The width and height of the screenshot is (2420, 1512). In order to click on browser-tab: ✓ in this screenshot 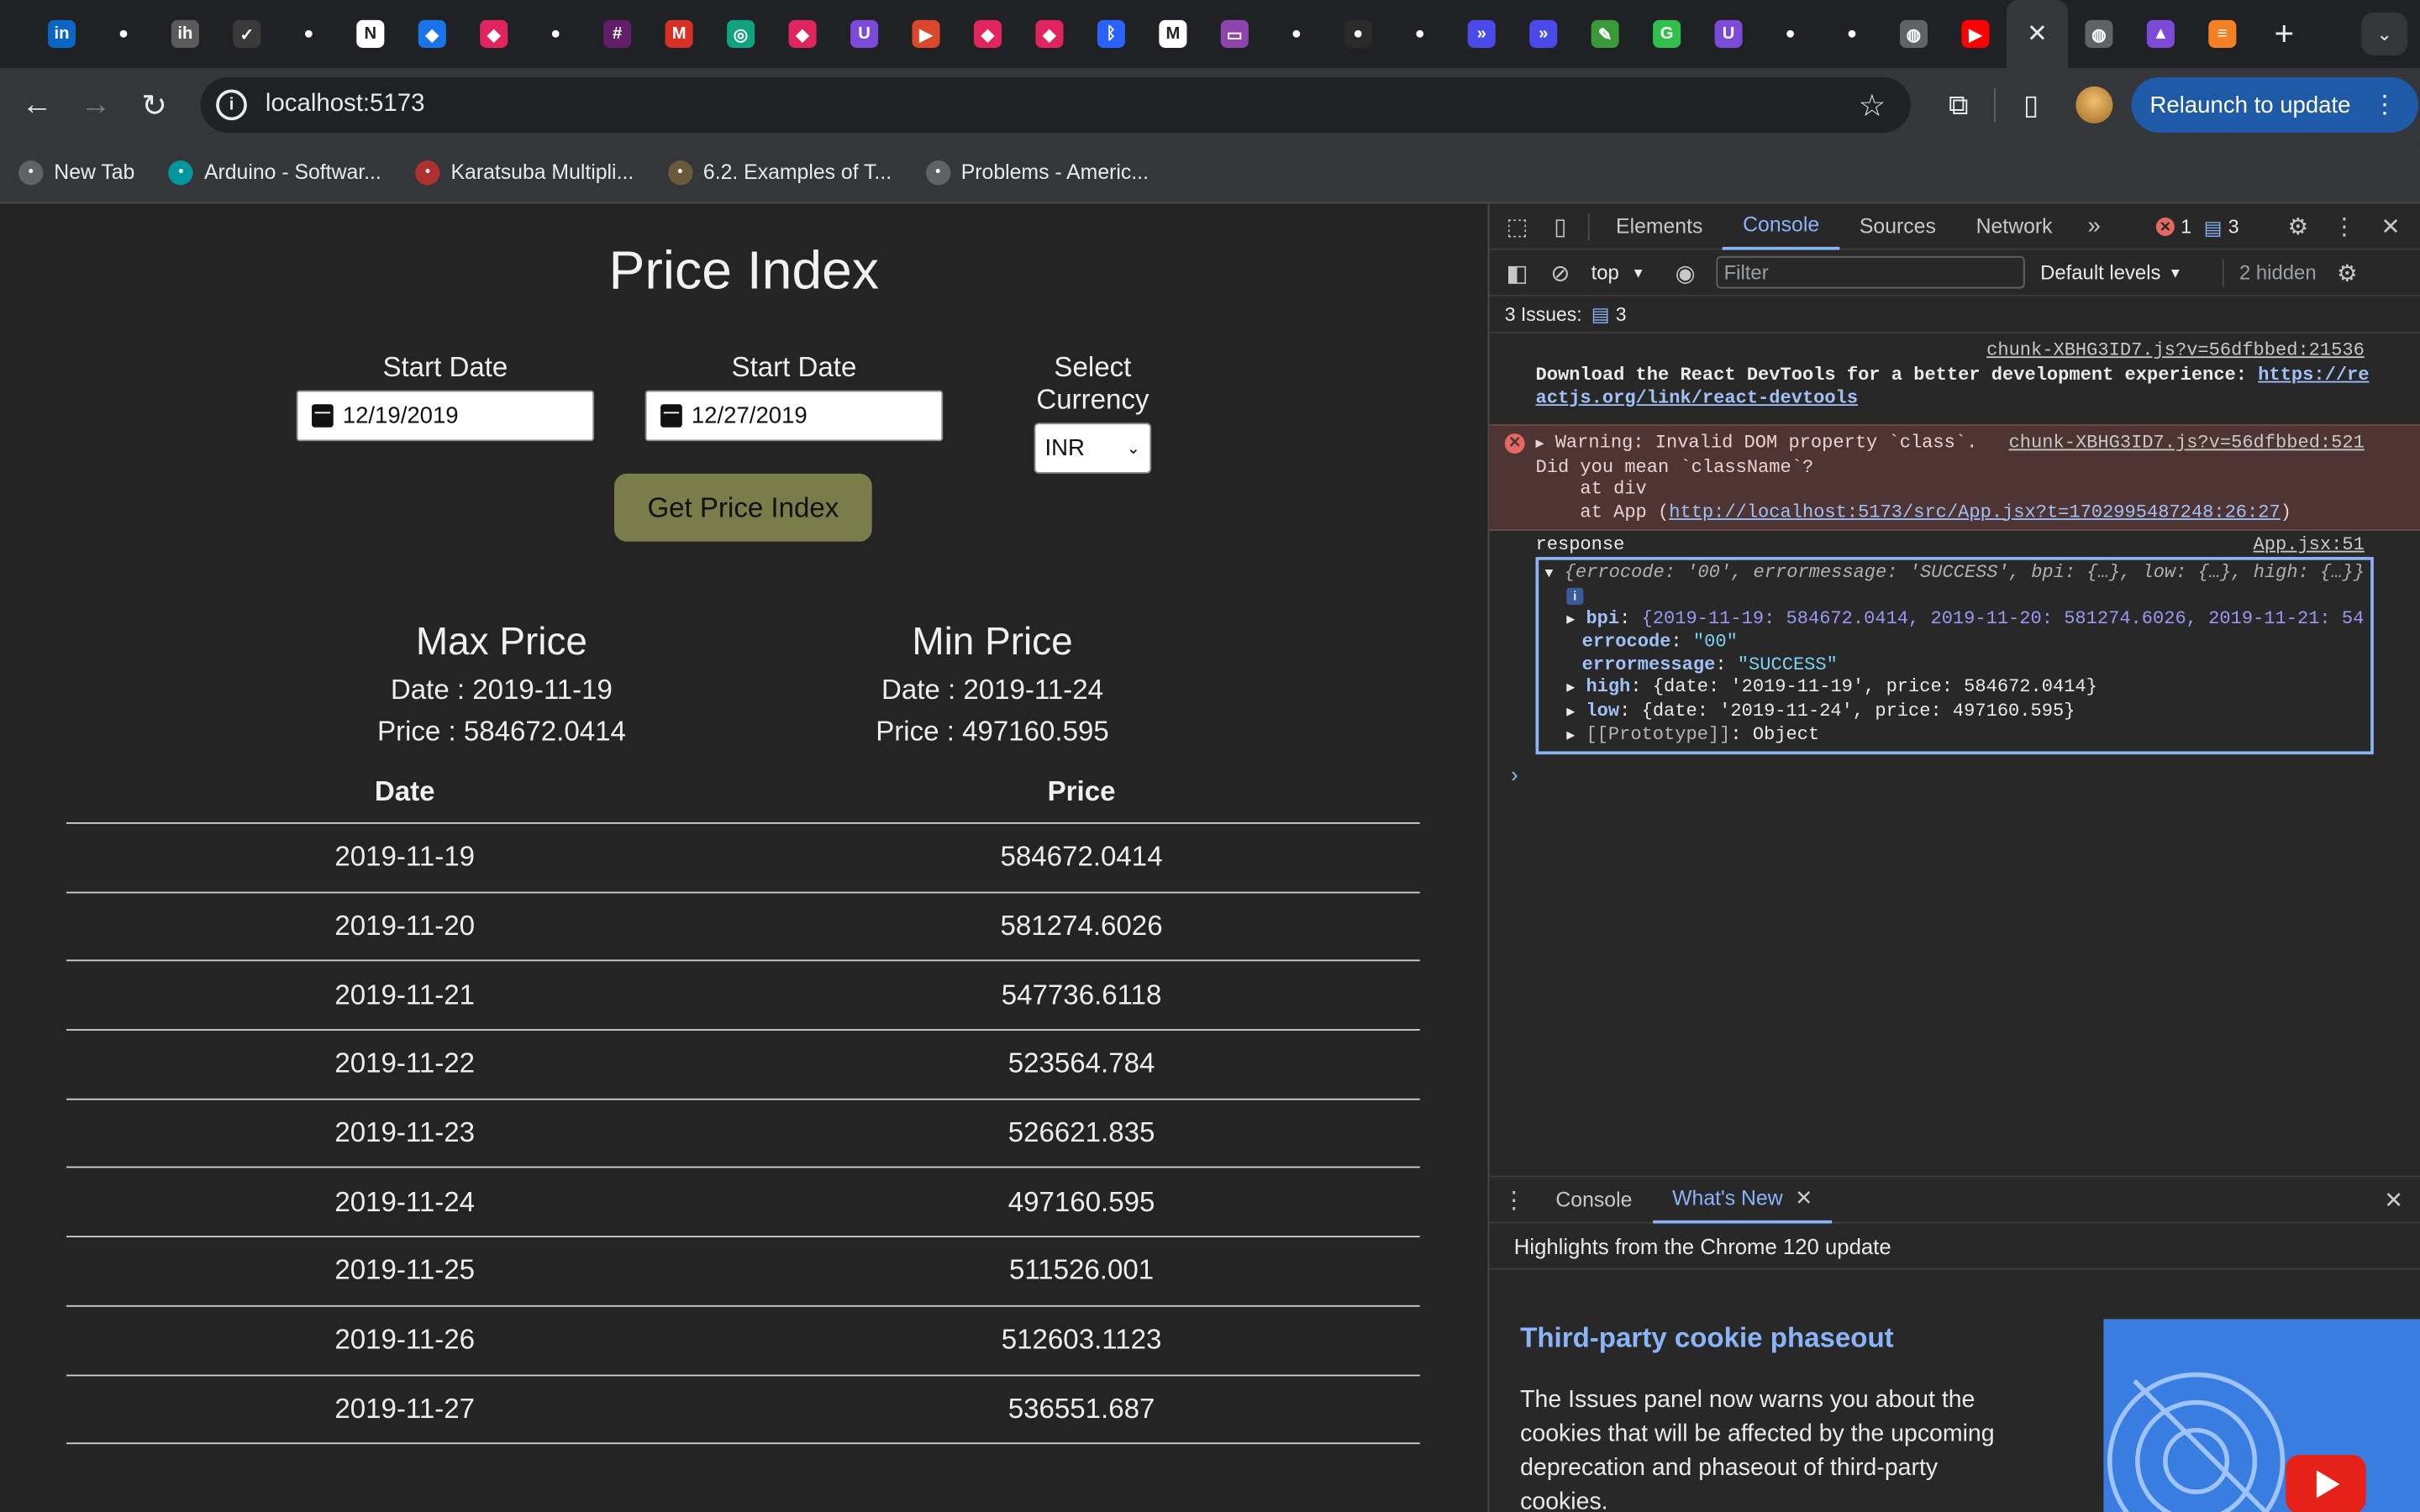, I will do `click(247, 34)`.